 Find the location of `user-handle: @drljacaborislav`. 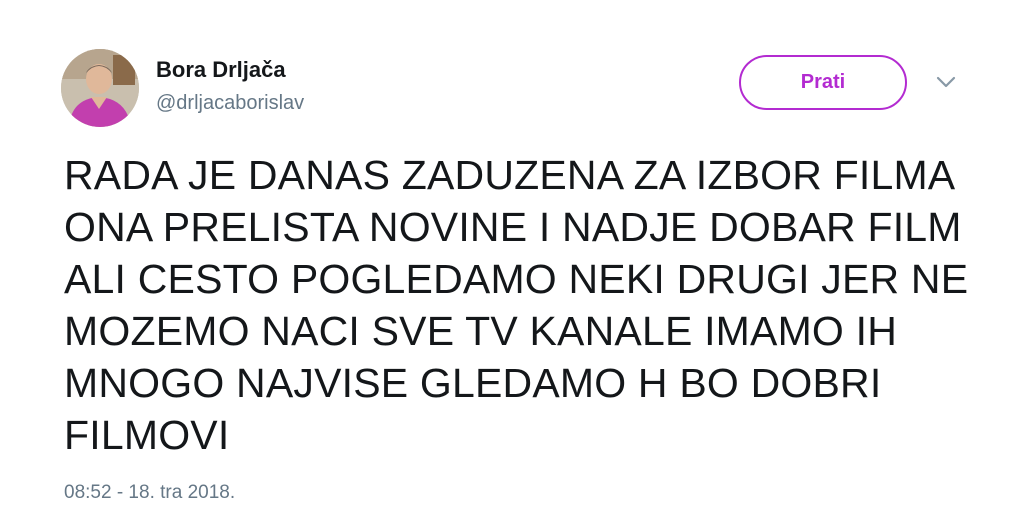

user-handle: @drljacaborislav is located at coordinates (230, 103).